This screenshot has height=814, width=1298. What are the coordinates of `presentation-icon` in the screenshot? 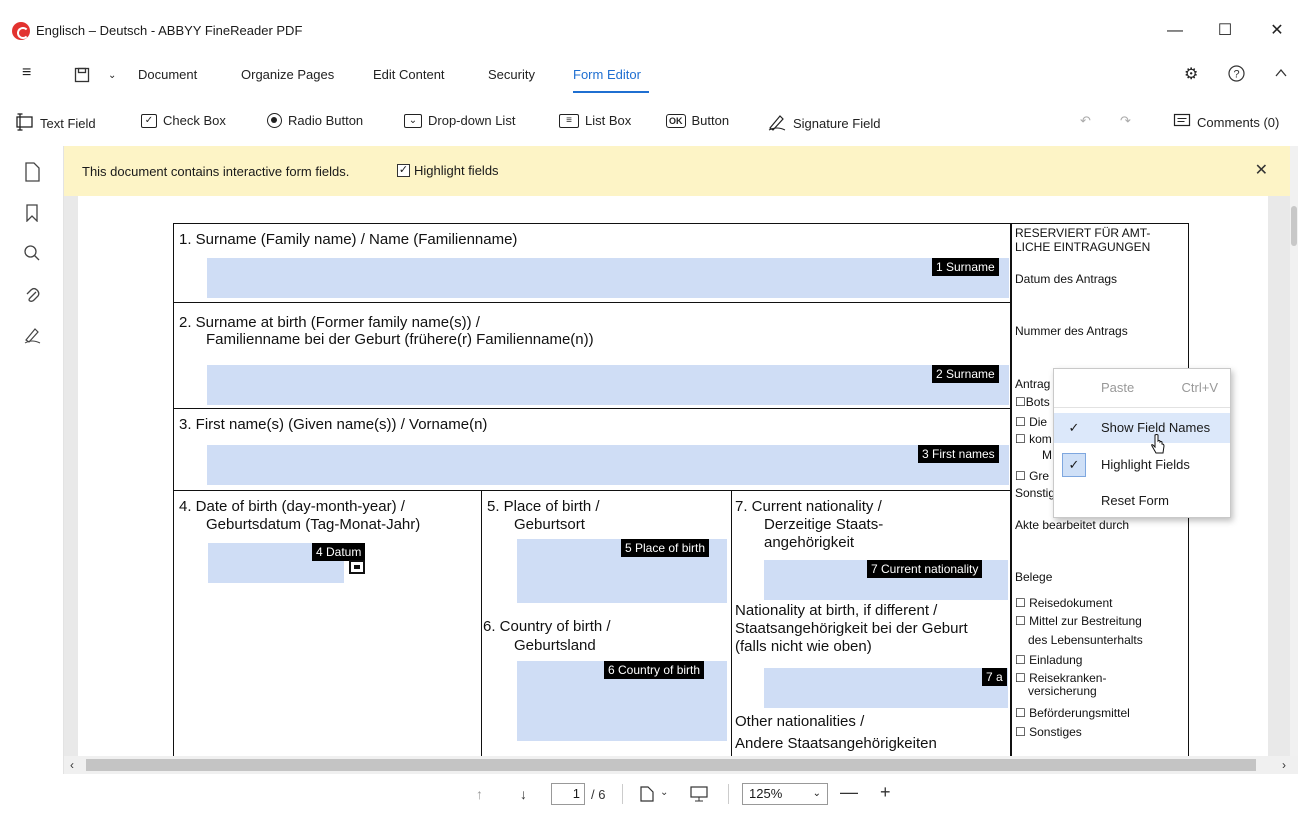 It's located at (699, 795).